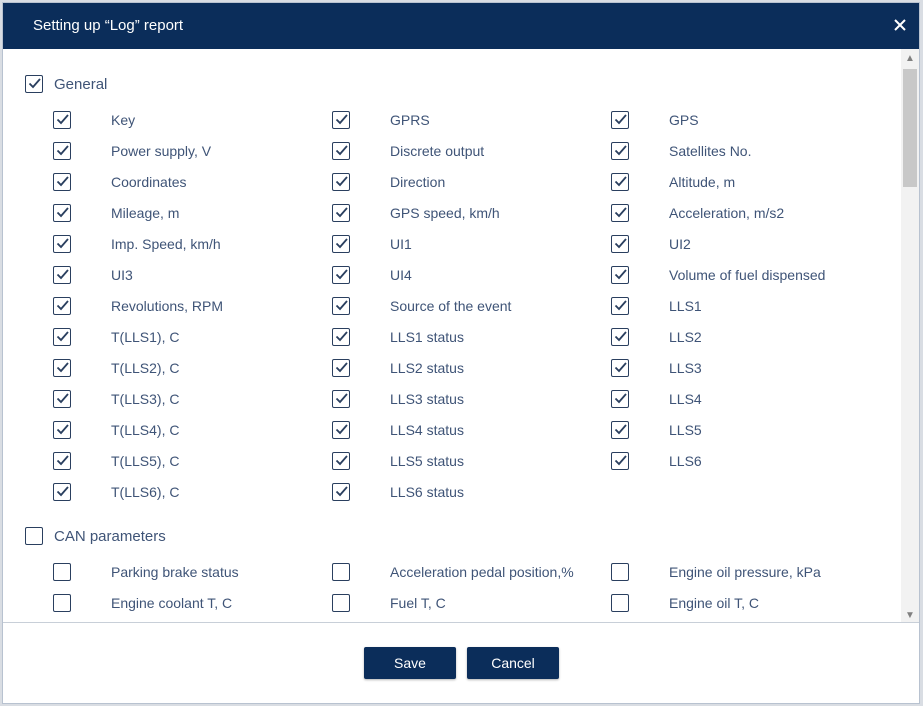 Image resolution: width=923 pixels, height=706 pixels. Describe the element at coordinates (398, 337) in the screenshot. I see `option-item: LLS1 status` at that location.